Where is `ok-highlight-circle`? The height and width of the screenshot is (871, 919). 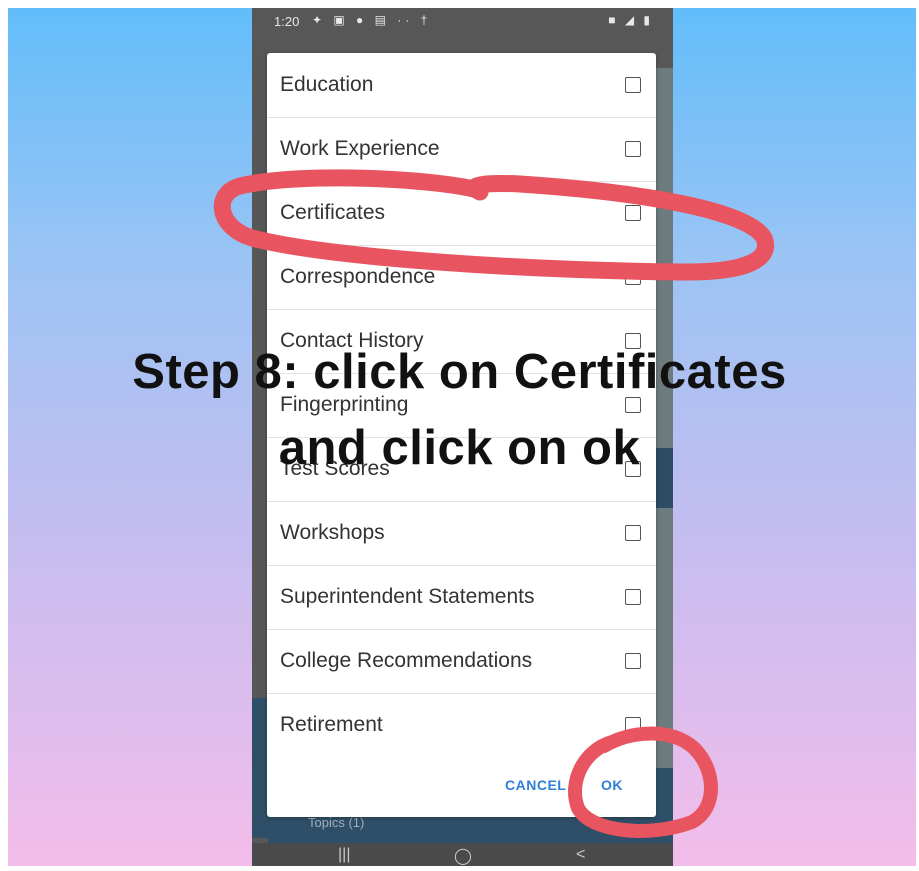
ok-highlight-circle is located at coordinates (643, 782).